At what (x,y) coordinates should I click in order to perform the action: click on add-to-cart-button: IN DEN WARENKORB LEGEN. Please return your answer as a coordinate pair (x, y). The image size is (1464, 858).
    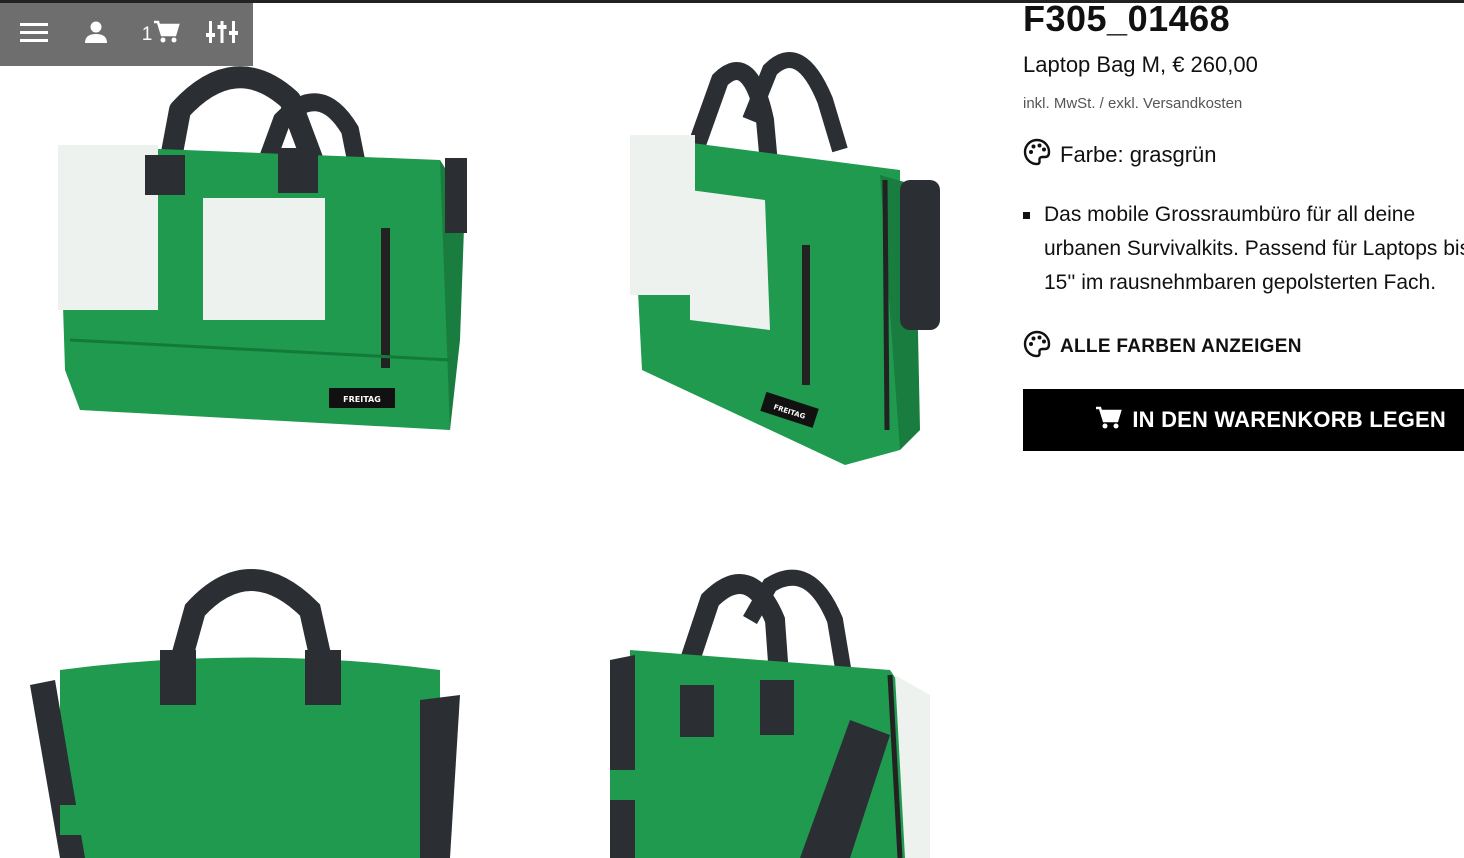
    Looking at the image, I should click on (1243, 420).